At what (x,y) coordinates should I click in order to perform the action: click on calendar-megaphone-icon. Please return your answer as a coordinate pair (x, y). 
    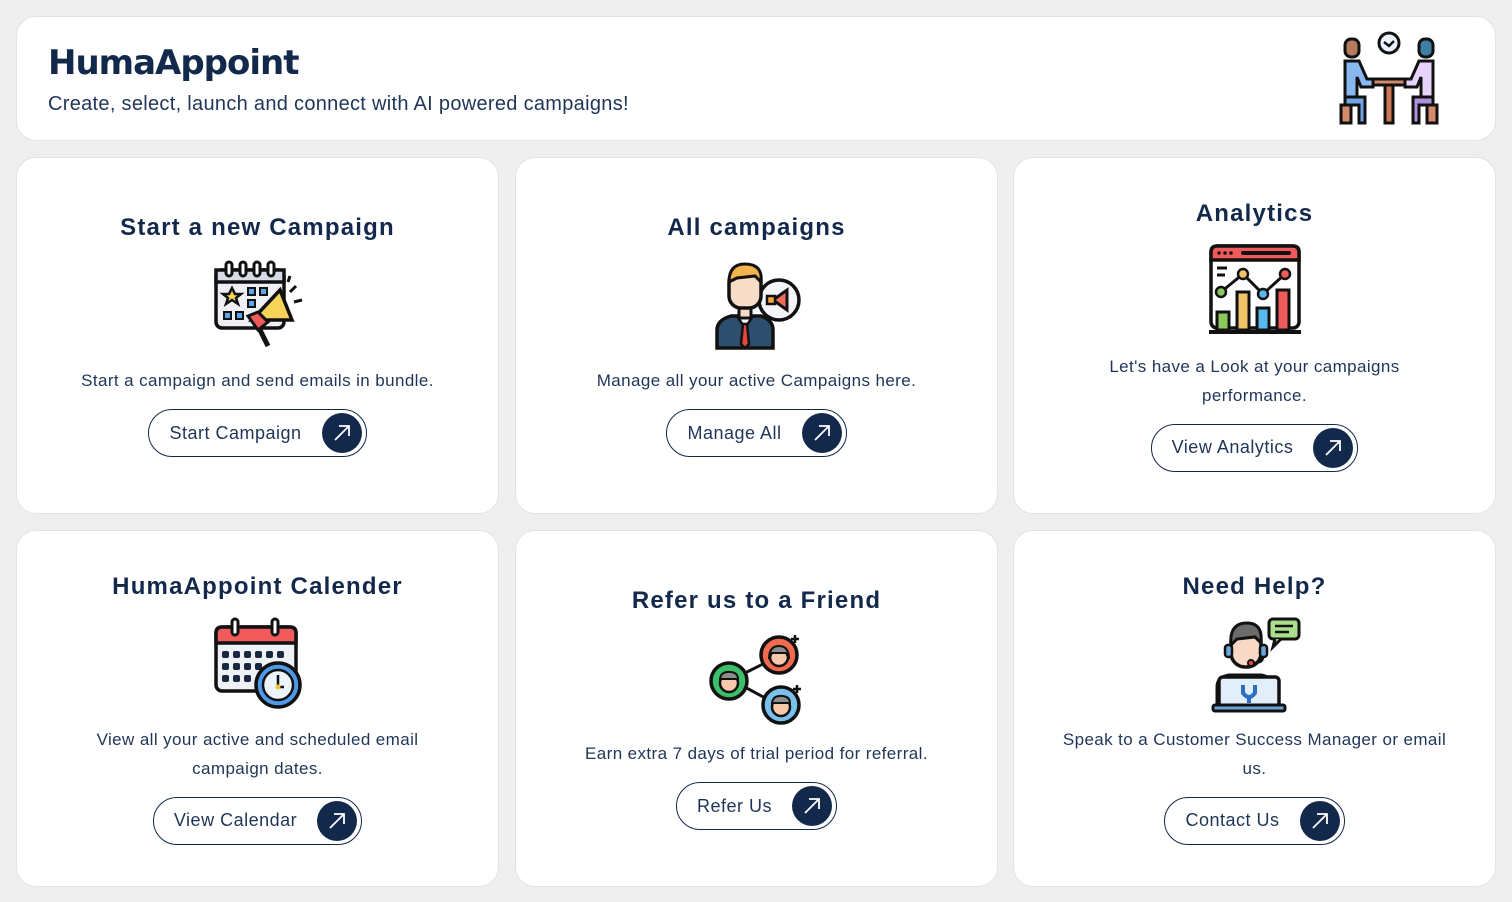
    Looking at the image, I should click on (257, 304).